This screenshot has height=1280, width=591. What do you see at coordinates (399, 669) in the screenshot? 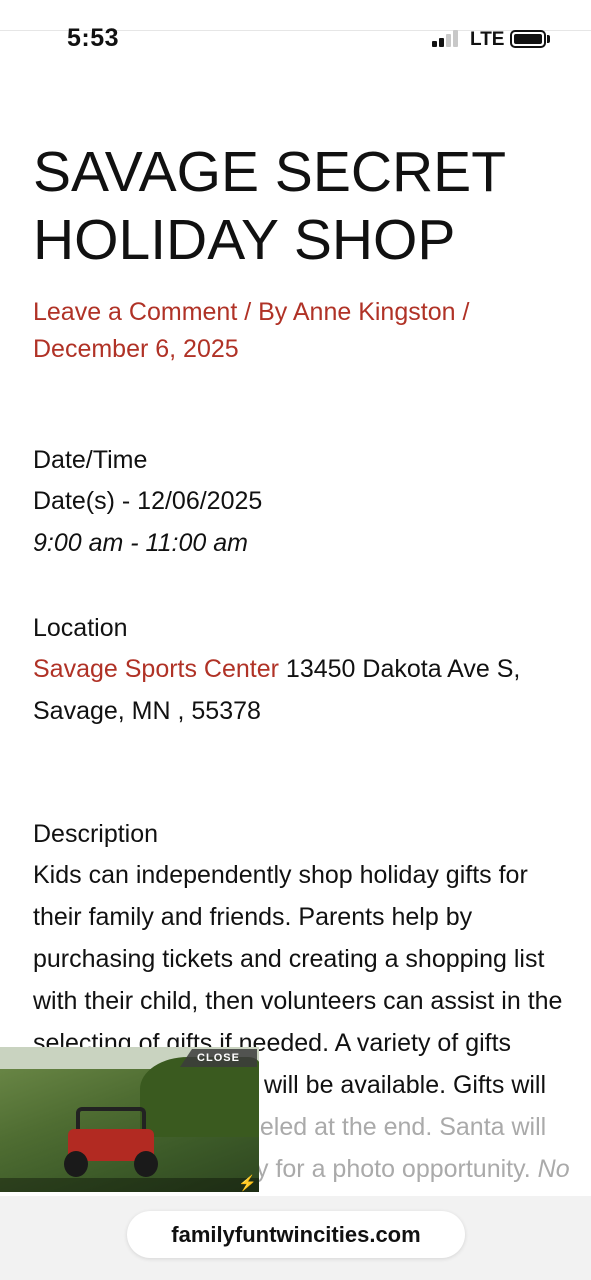
I see `address-line1: 13450 Dakota Ave S,` at bounding box center [399, 669].